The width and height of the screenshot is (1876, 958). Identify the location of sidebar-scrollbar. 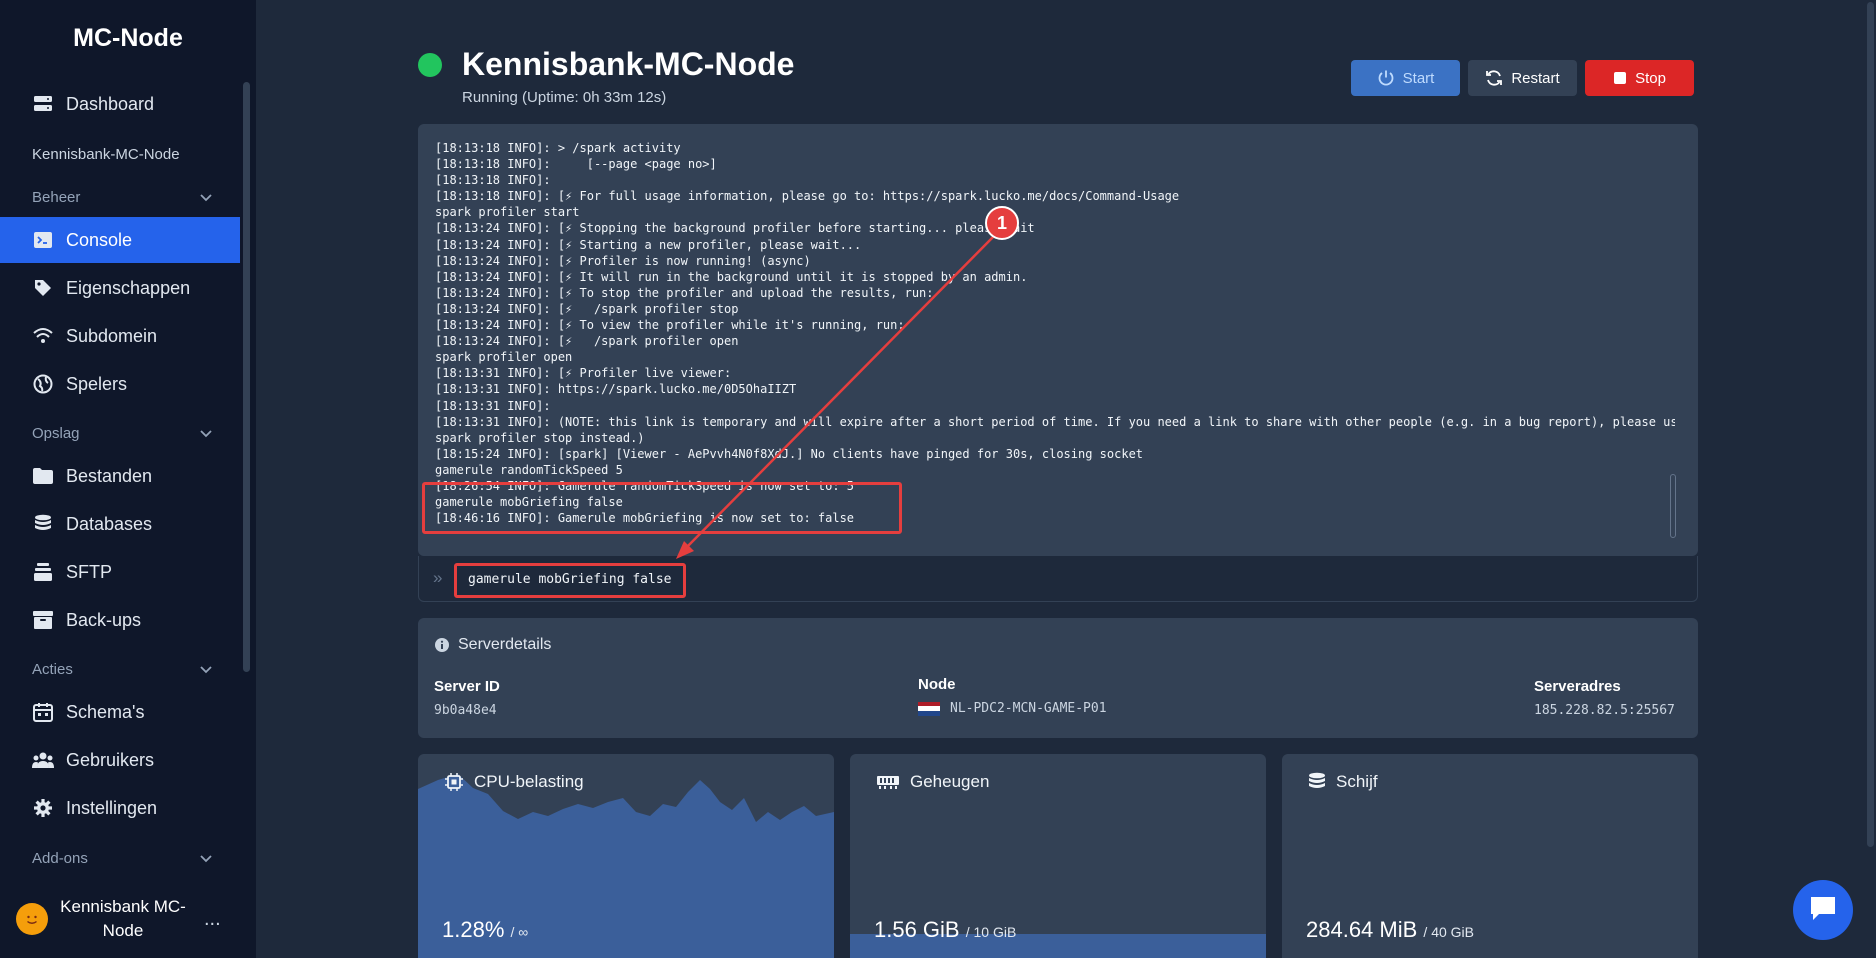
(246, 377).